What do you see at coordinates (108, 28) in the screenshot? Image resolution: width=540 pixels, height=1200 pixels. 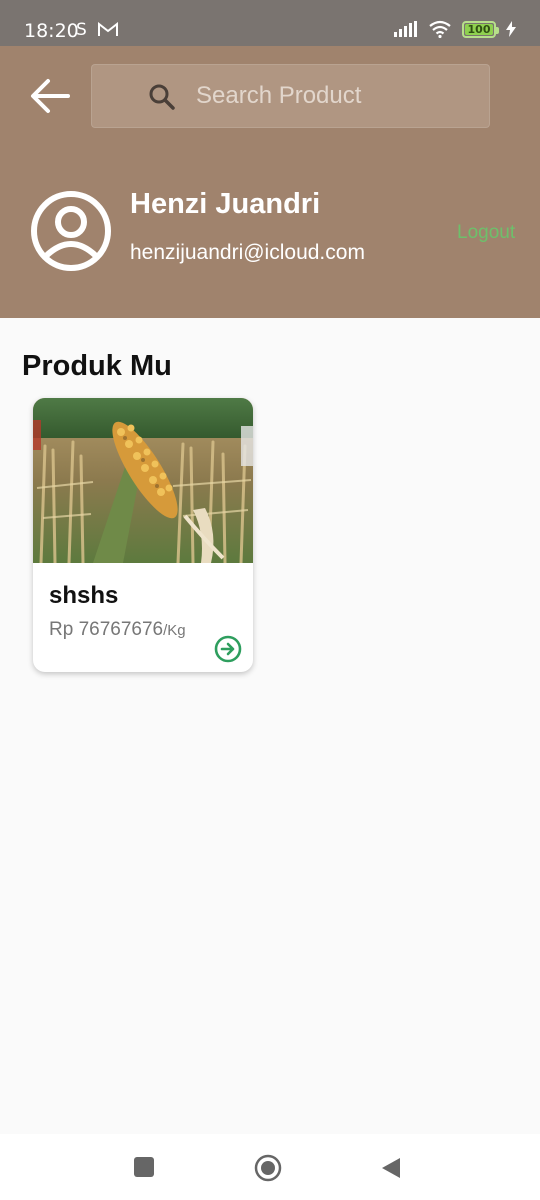 I see `gmail-icon` at bounding box center [108, 28].